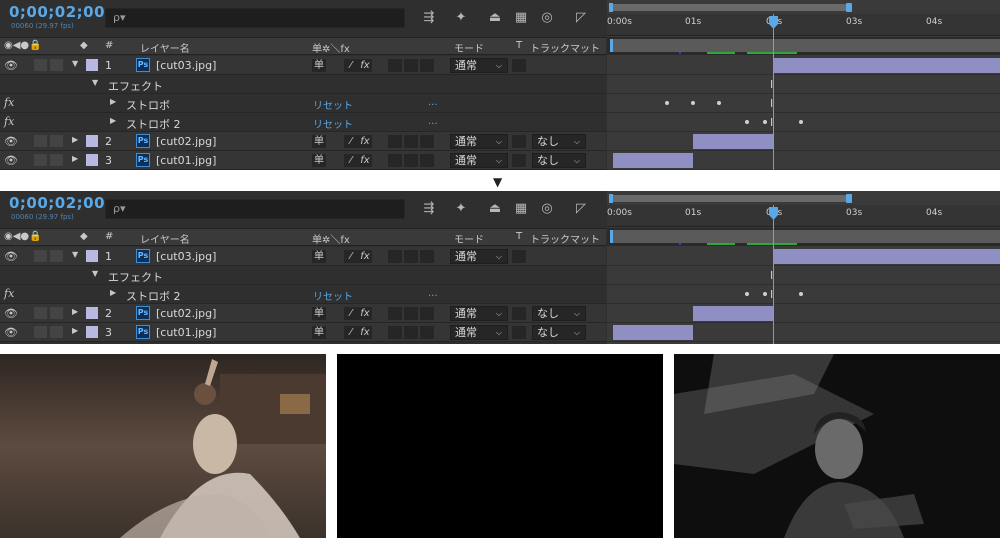 The width and height of the screenshot is (1000, 538). Describe the element at coordinates (186, 160) in the screenshot. I see `layer-name: [cut01.jpg]` at that location.